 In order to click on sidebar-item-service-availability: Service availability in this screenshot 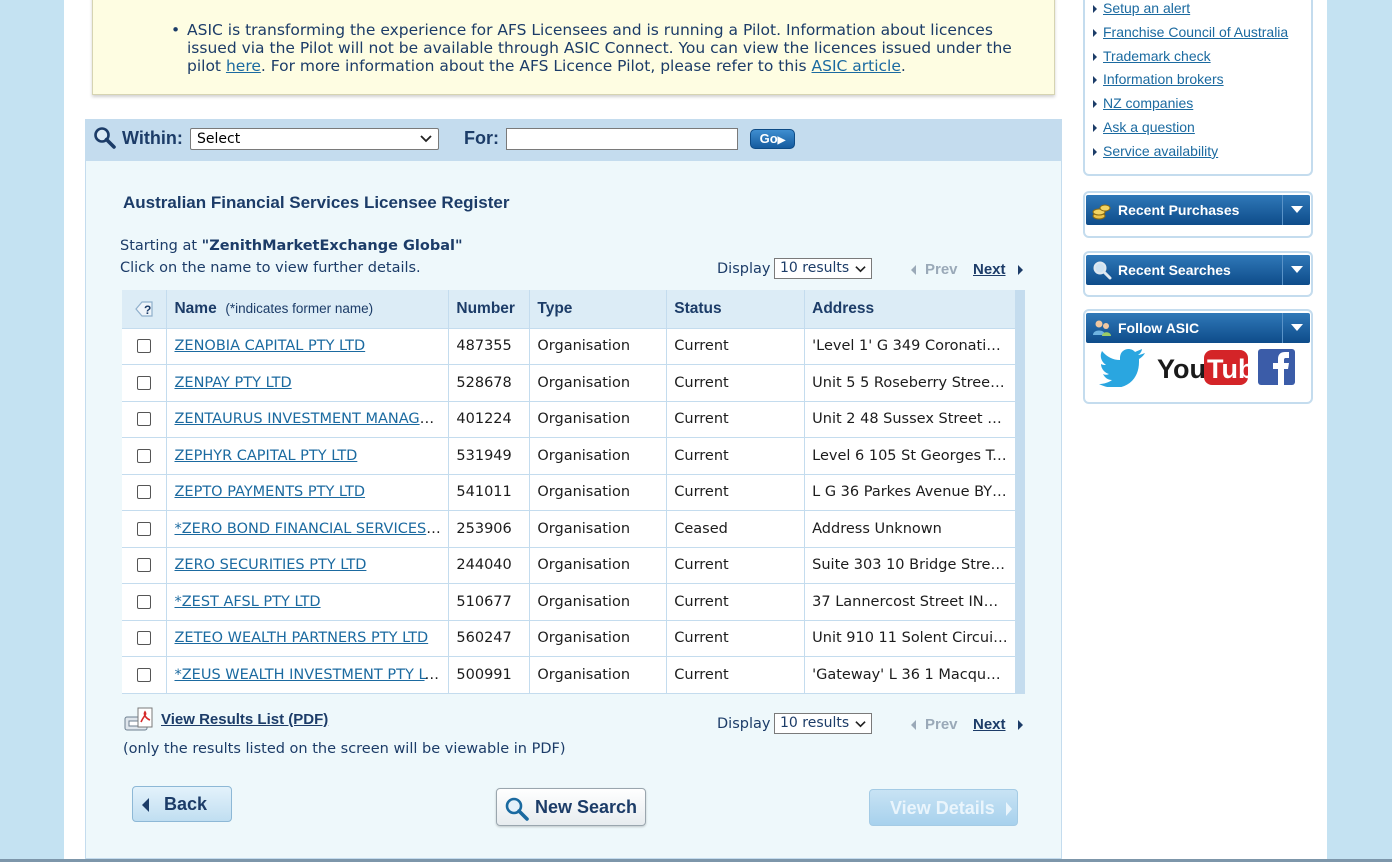, I will do `click(1190, 155)`.